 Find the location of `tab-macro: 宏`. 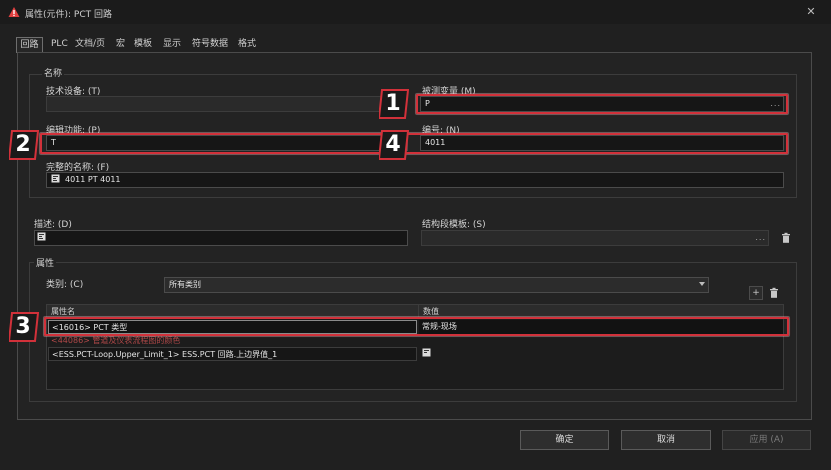

tab-macro: 宏 is located at coordinates (120, 45).